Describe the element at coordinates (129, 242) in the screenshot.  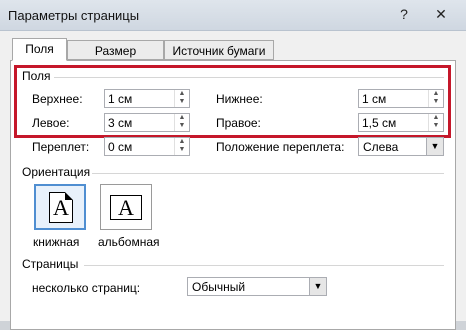
I see `landscape-label: альбомная` at that location.